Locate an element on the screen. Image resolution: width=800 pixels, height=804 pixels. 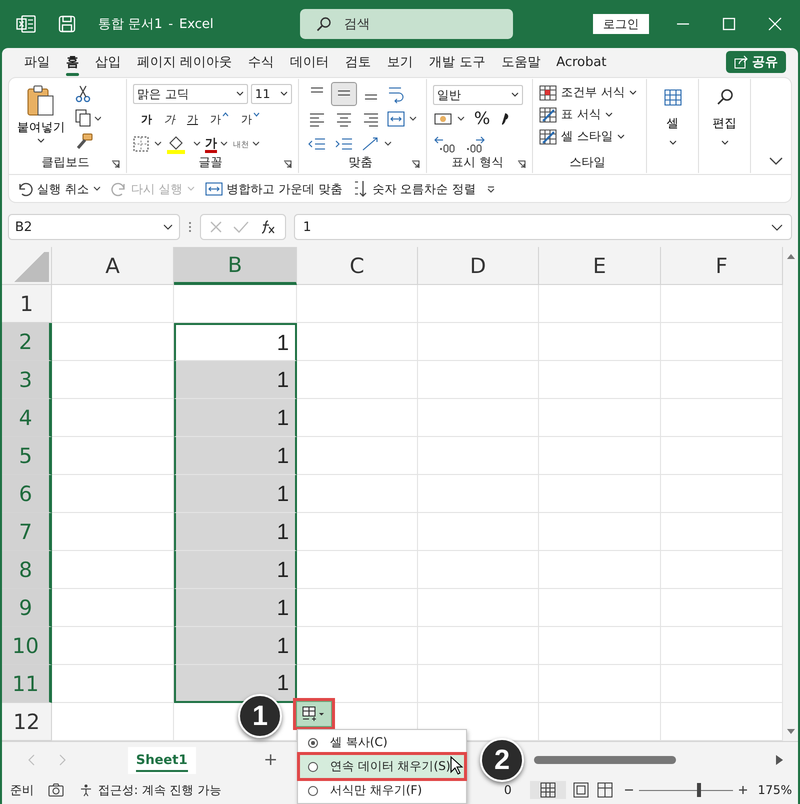
check-icon is located at coordinates (241, 227).